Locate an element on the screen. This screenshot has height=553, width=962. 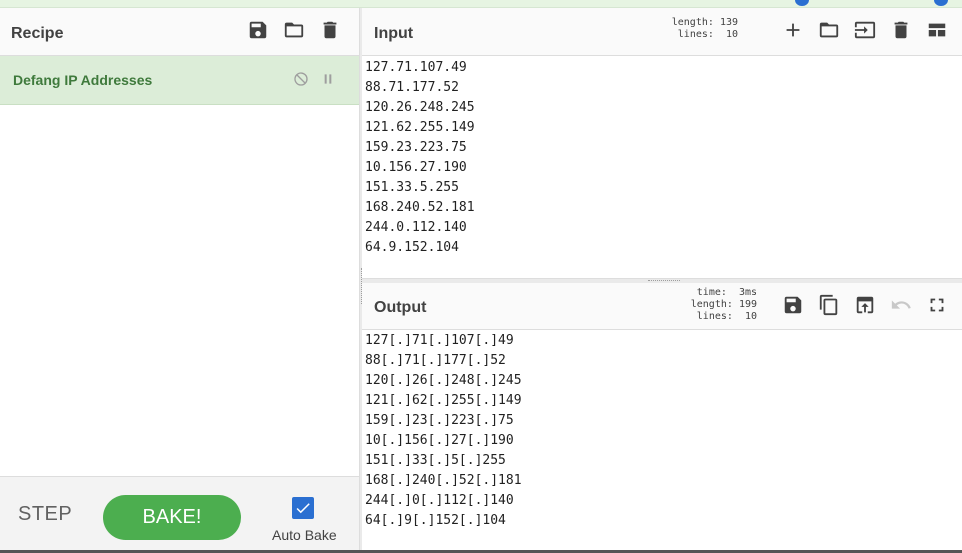
text-line: 151.33.5.255 is located at coordinates (412, 187).